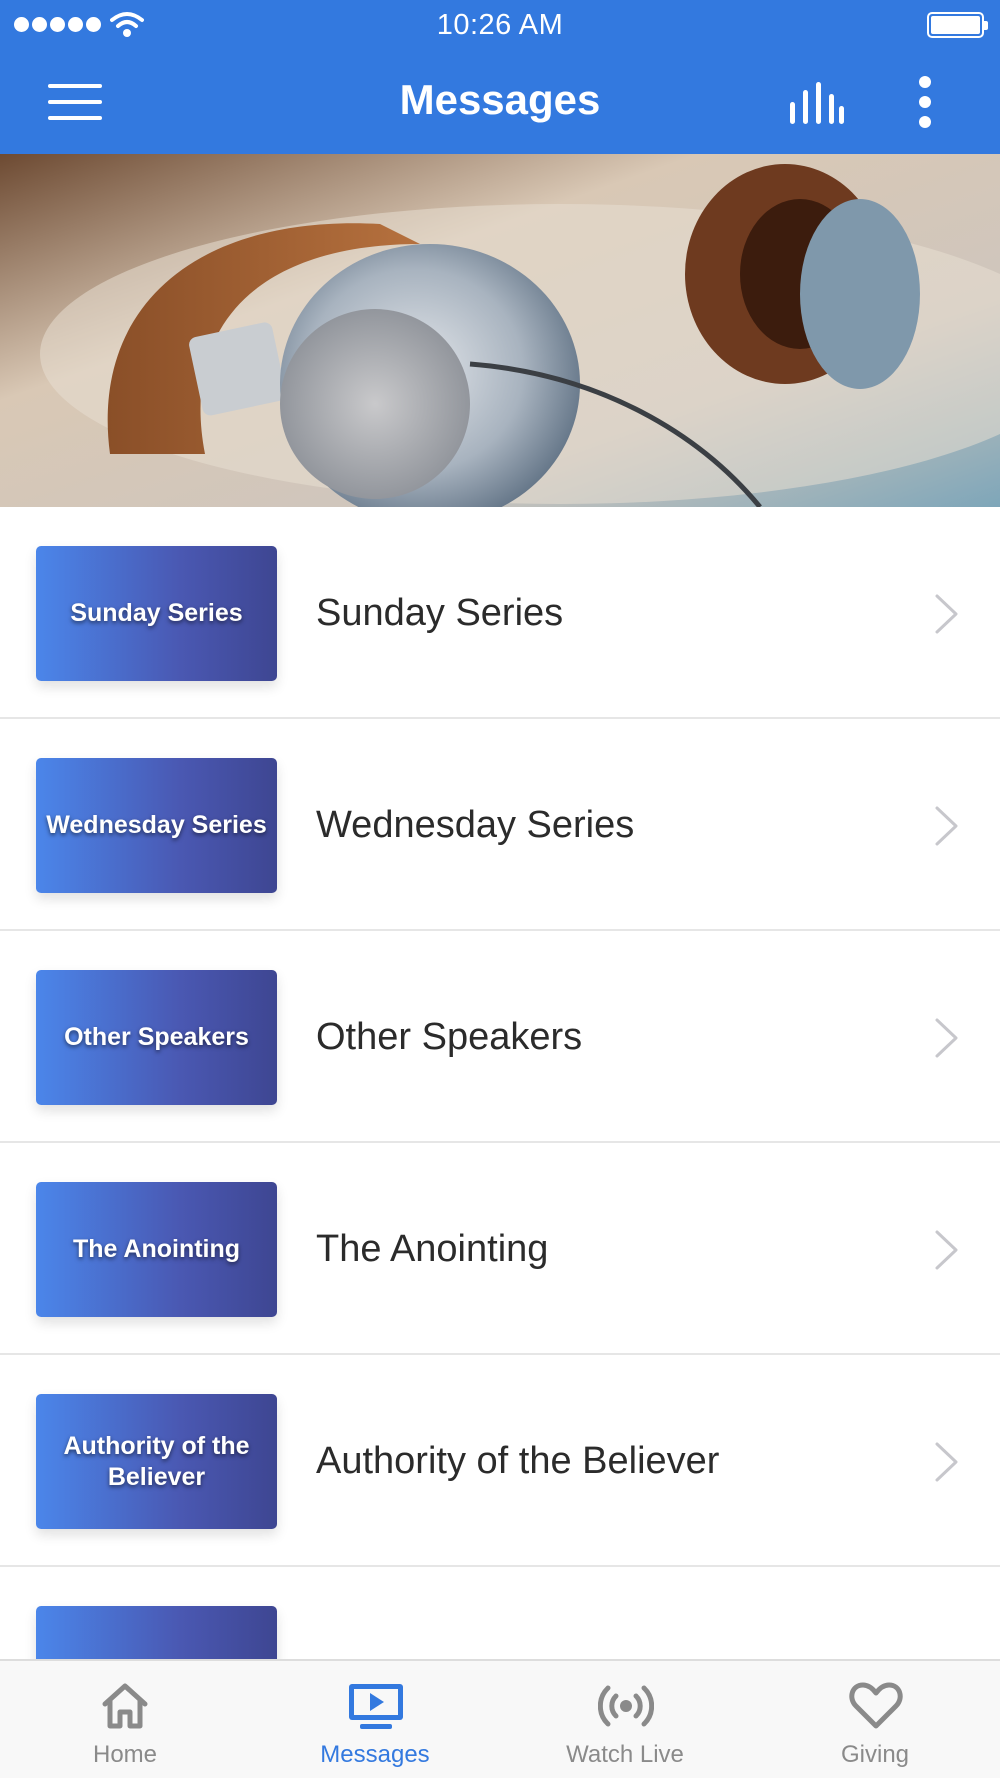  What do you see at coordinates (925, 102) in the screenshot?
I see `more-vertical-icon` at bounding box center [925, 102].